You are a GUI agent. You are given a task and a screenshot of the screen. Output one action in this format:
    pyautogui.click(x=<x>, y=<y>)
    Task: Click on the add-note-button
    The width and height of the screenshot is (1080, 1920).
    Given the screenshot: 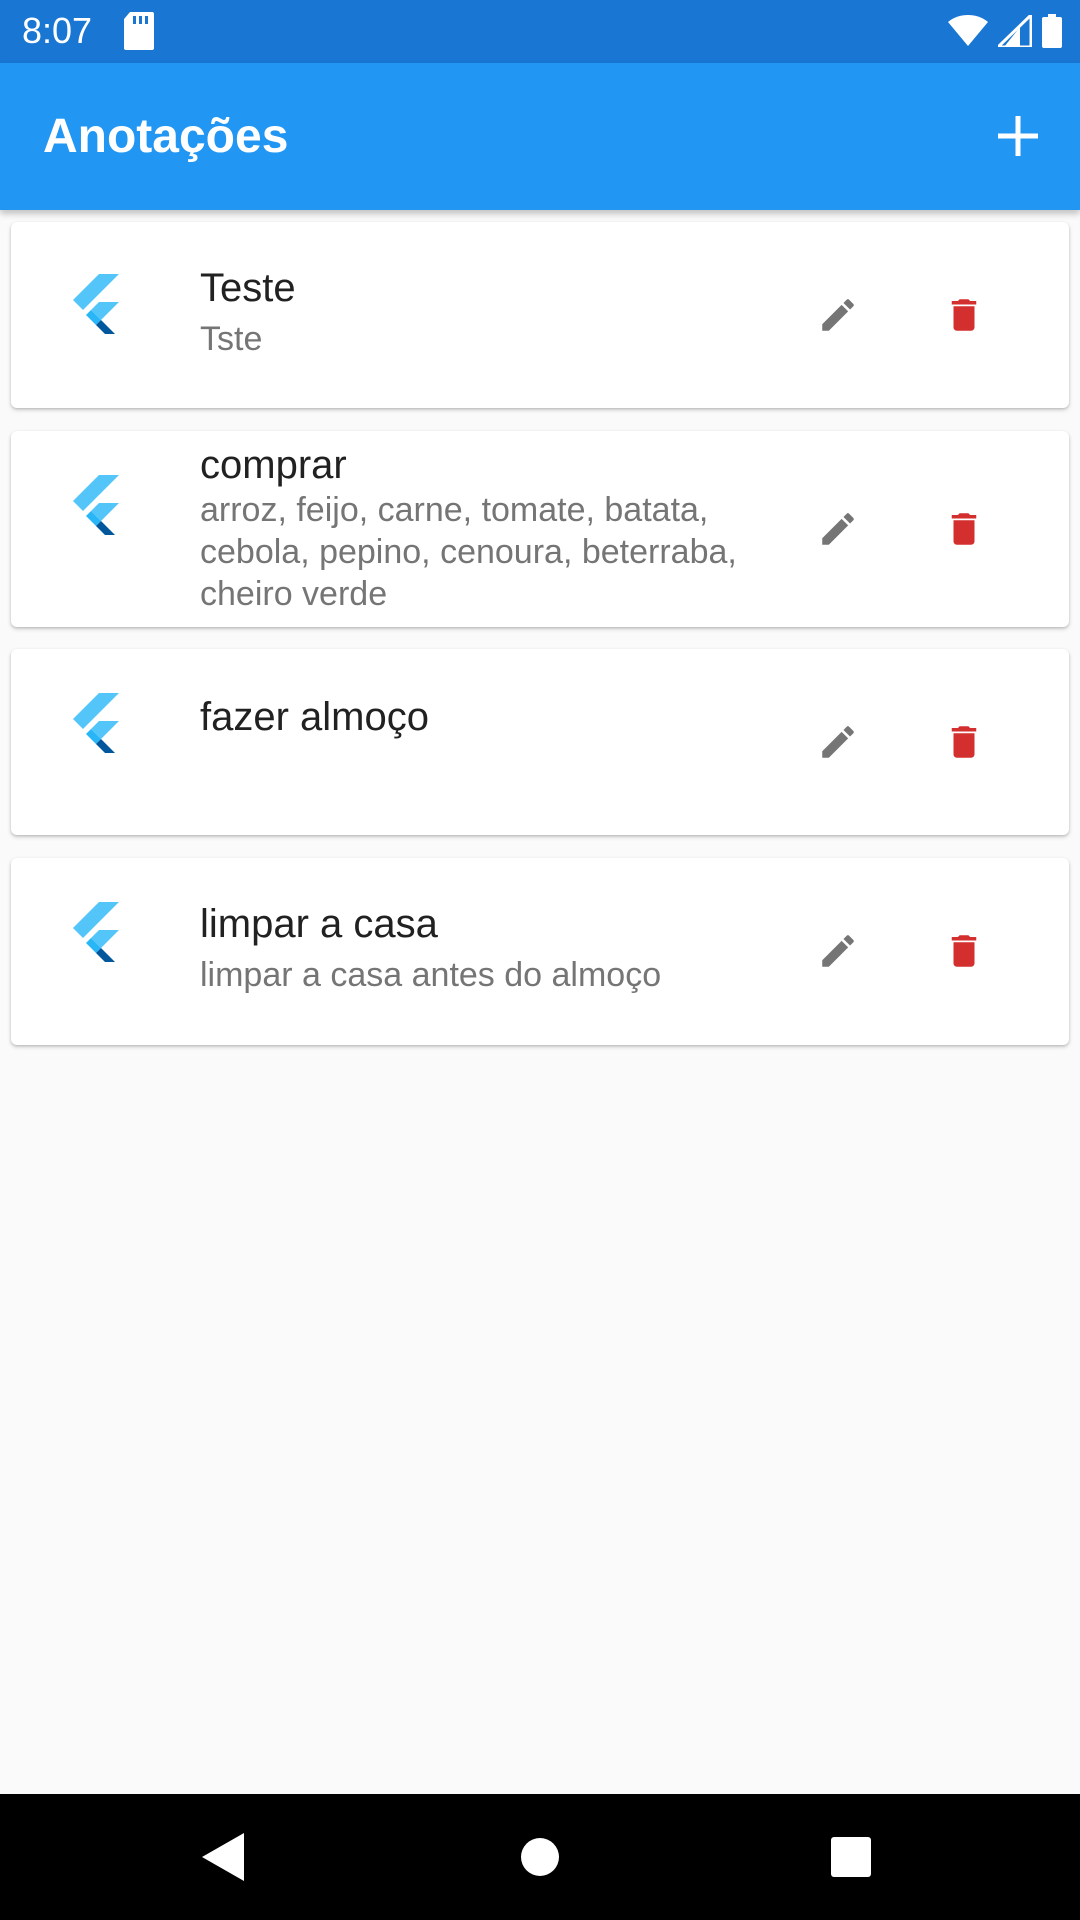 What is the action you would take?
    pyautogui.click(x=1018, y=136)
    